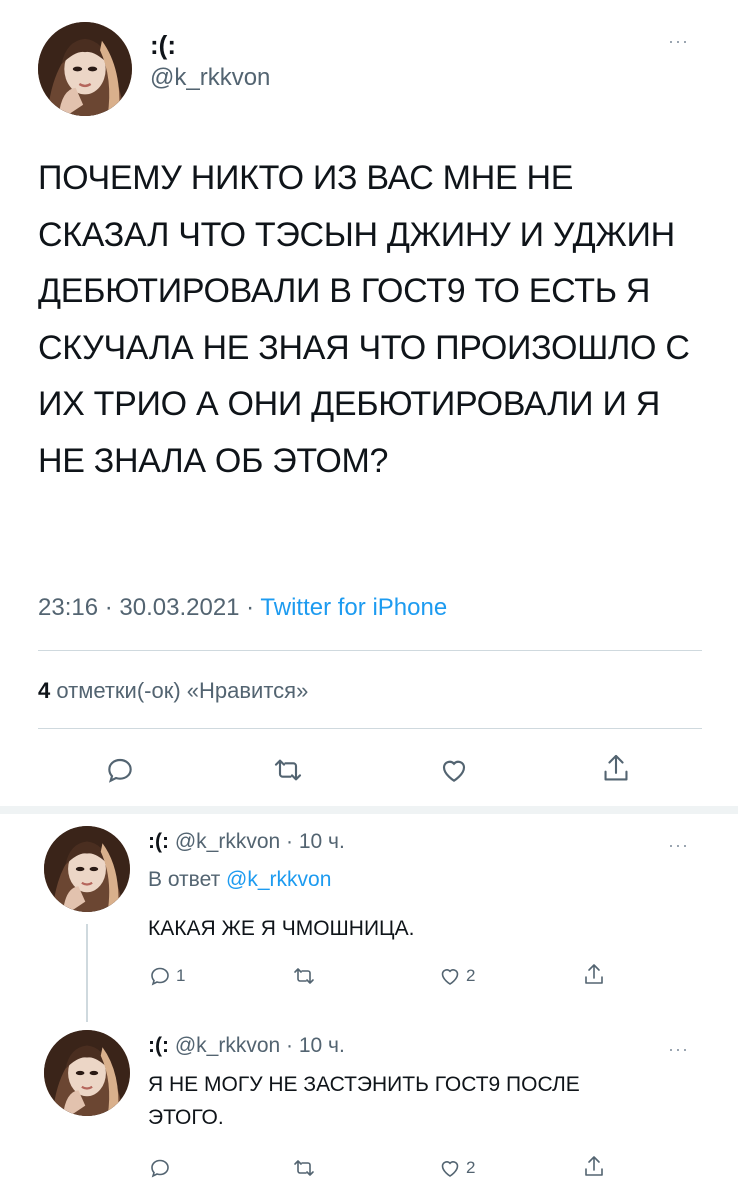  What do you see at coordinates (184, 879) in the screenshot?
I see `replying-to-label: В ответ` at bounding box center [184, 879].